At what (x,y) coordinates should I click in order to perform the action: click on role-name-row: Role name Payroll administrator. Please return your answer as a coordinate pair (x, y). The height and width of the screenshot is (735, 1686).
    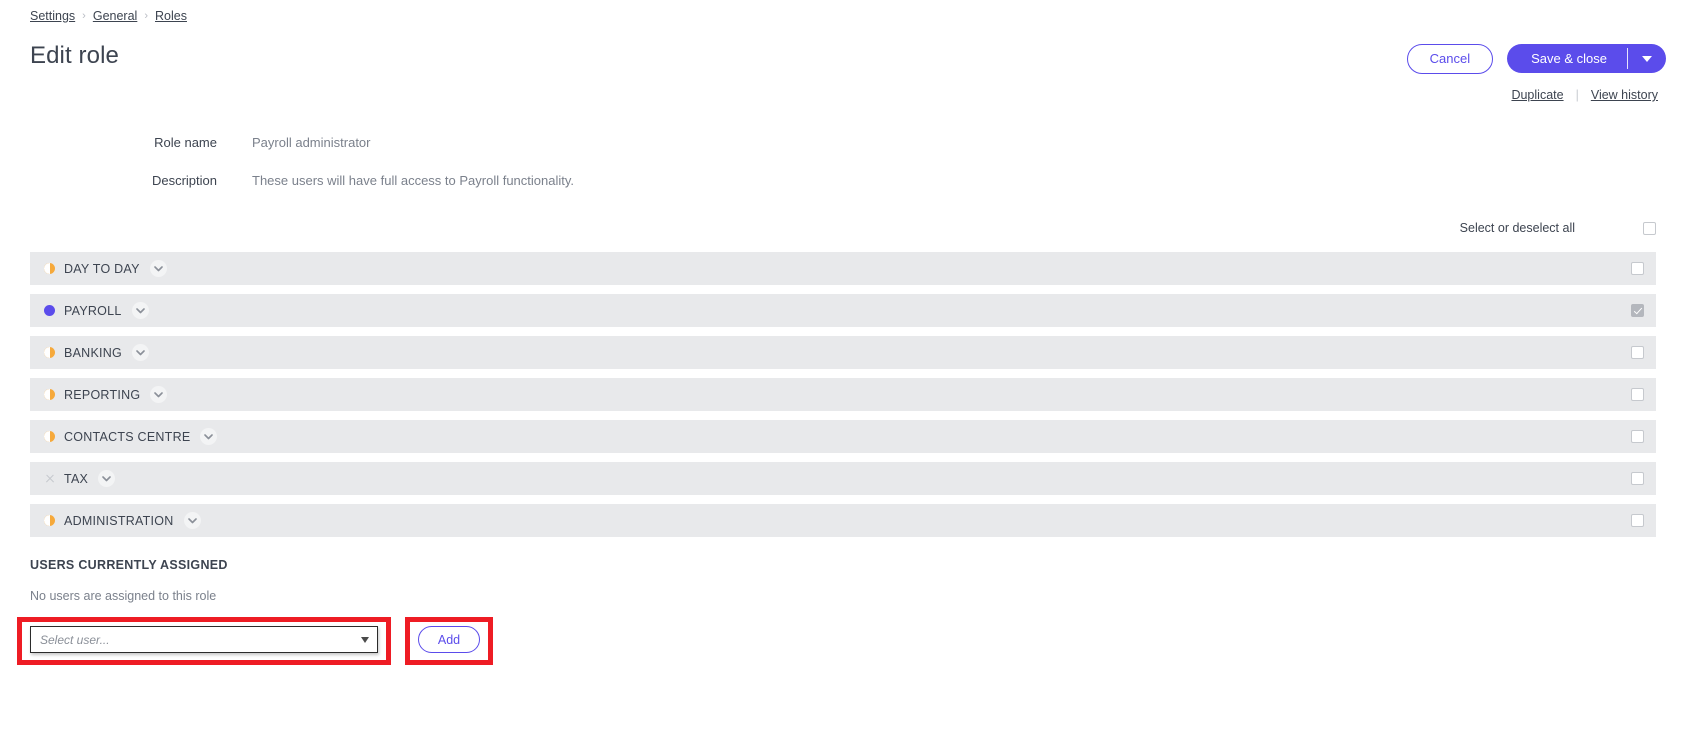
    Looking at the image, I should click on (185, 142).